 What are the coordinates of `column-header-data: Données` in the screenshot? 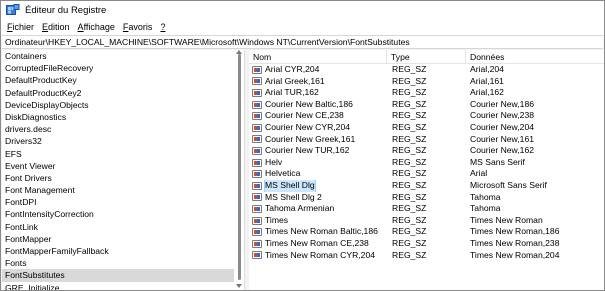 It's located at (535, 56).